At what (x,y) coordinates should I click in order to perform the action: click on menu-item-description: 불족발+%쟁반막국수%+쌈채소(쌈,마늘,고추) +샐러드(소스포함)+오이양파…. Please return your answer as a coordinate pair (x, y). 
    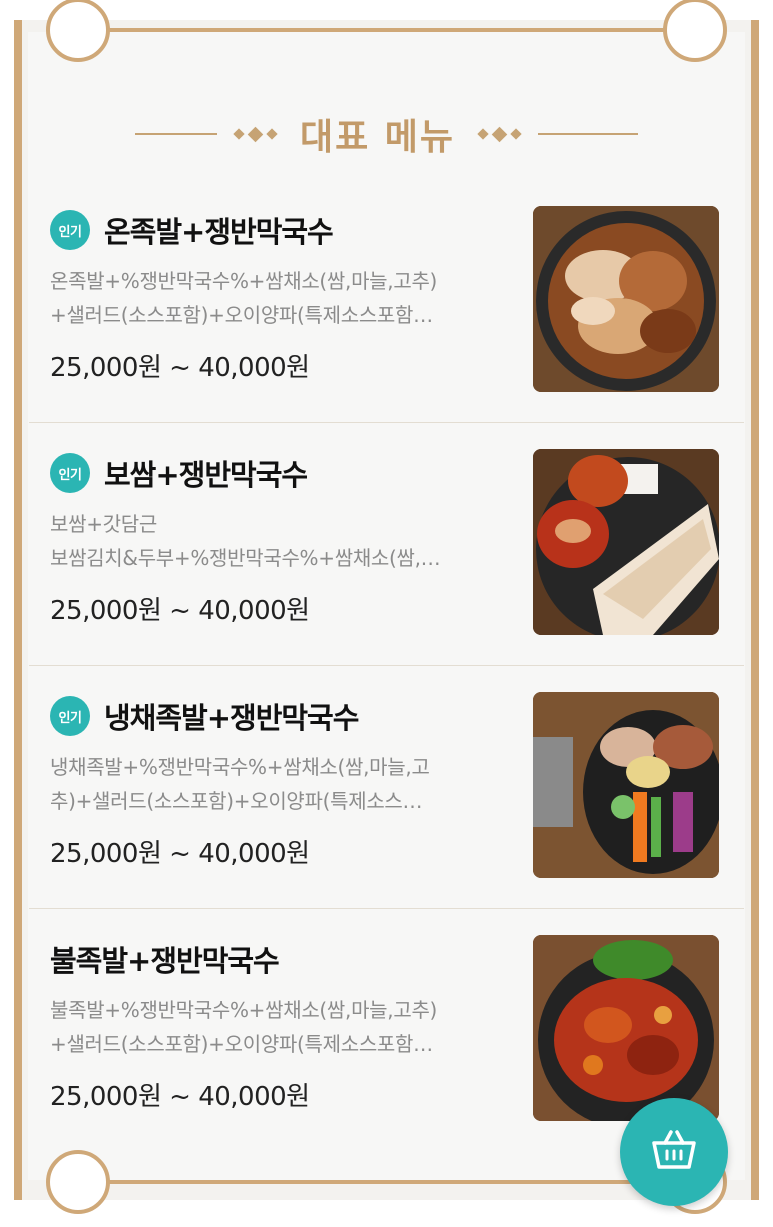
    Looking at the image, I should click on (282, 1027).